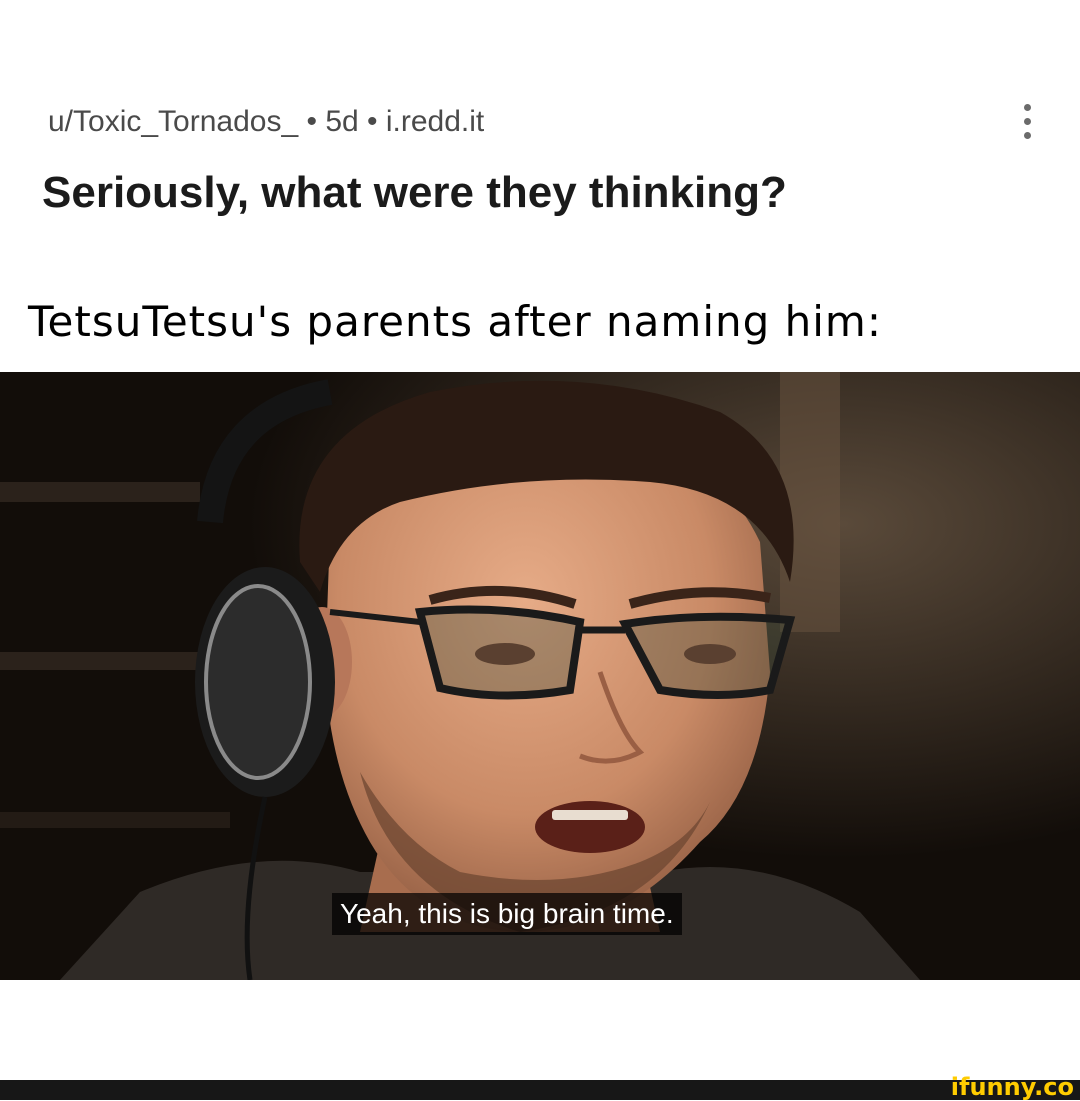 This screenshot has width=1080, height=1101. What do you see at coordinates (507, 914) in the screenshot?
I see `video-subtitle: Yeah, this is big brain time.` at bounding box center [507, 914].